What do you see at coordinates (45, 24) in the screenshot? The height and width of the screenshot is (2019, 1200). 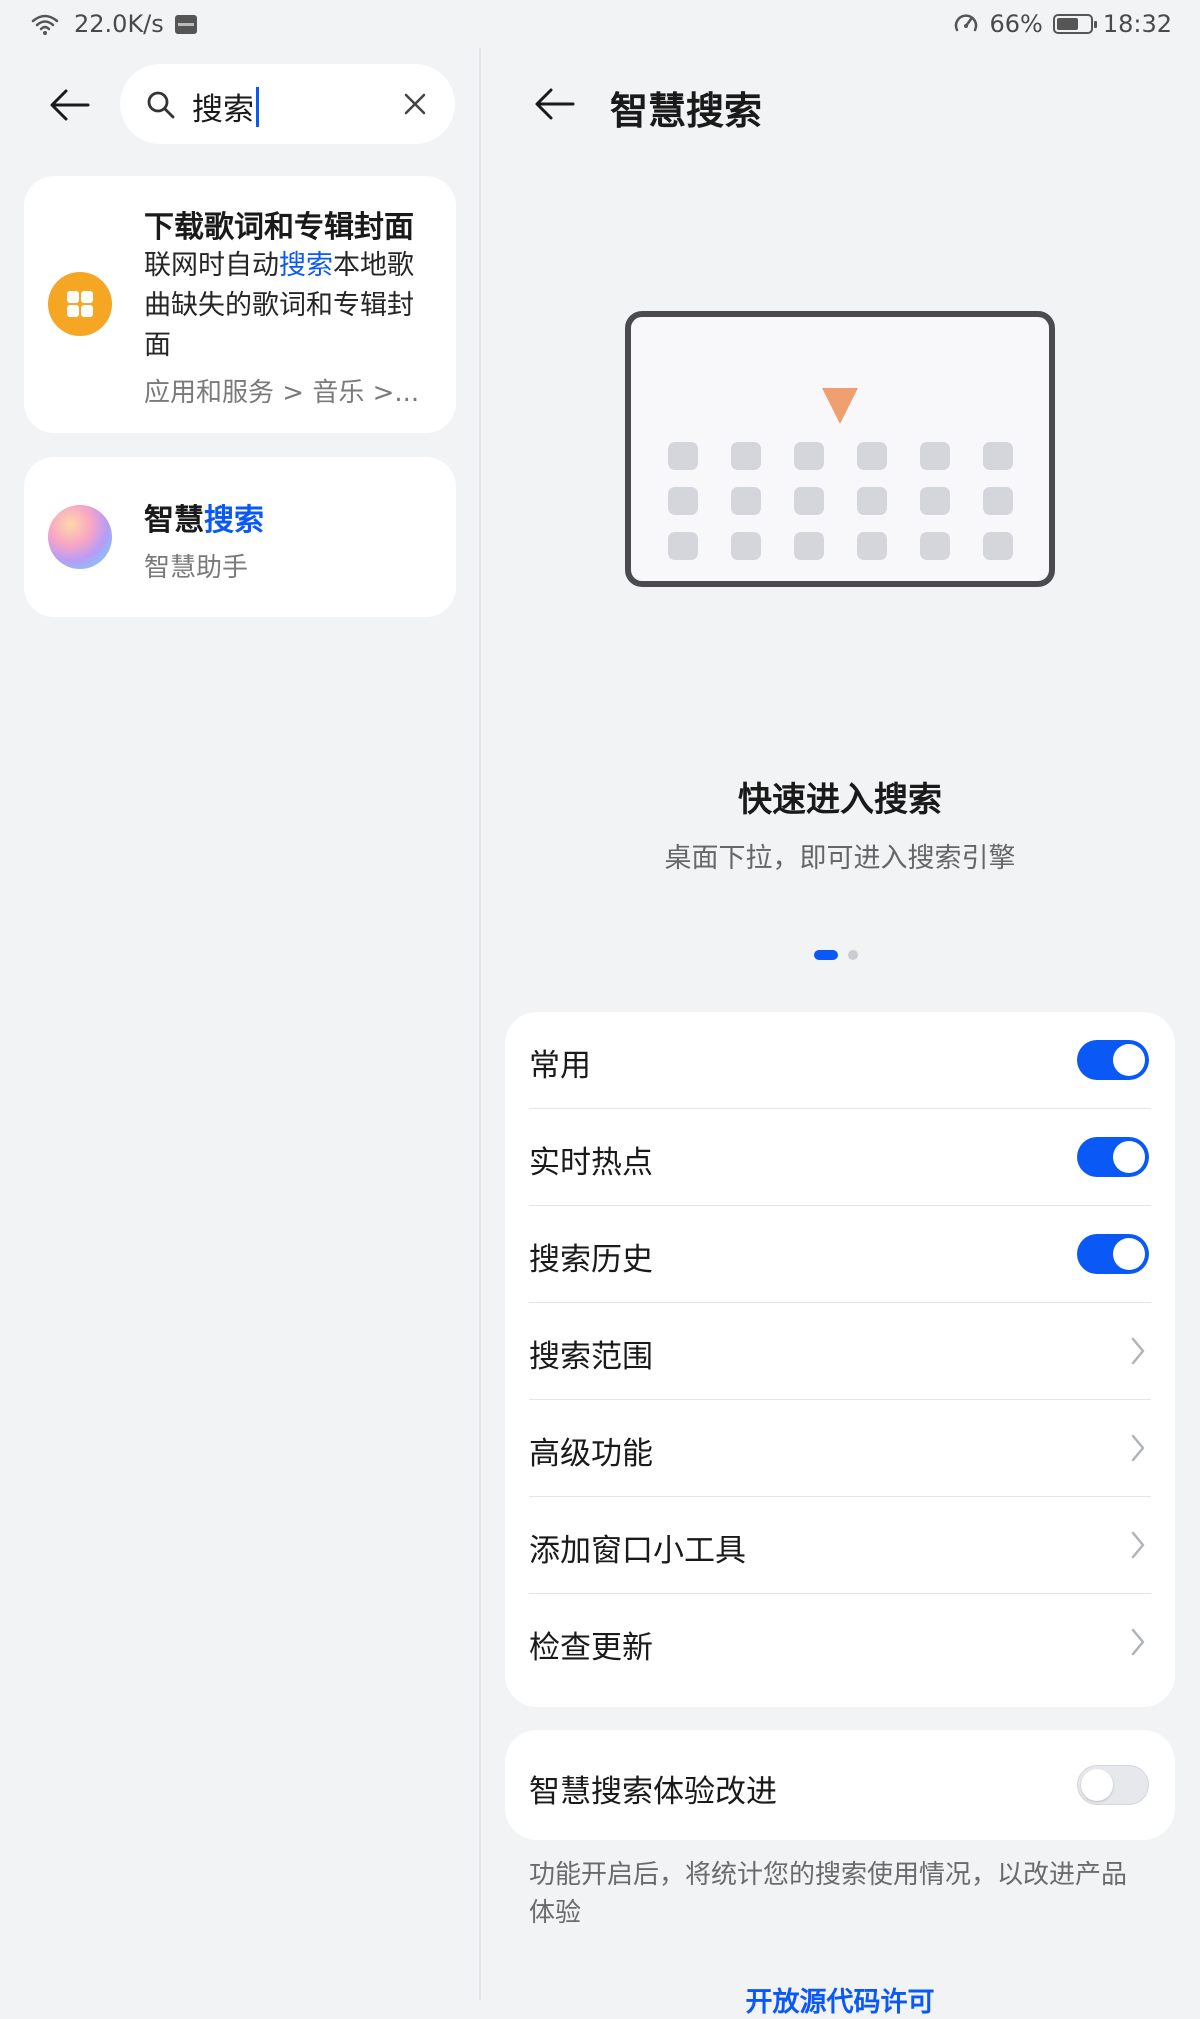 I see `wifi-icon` at bounding box center [45, 24].